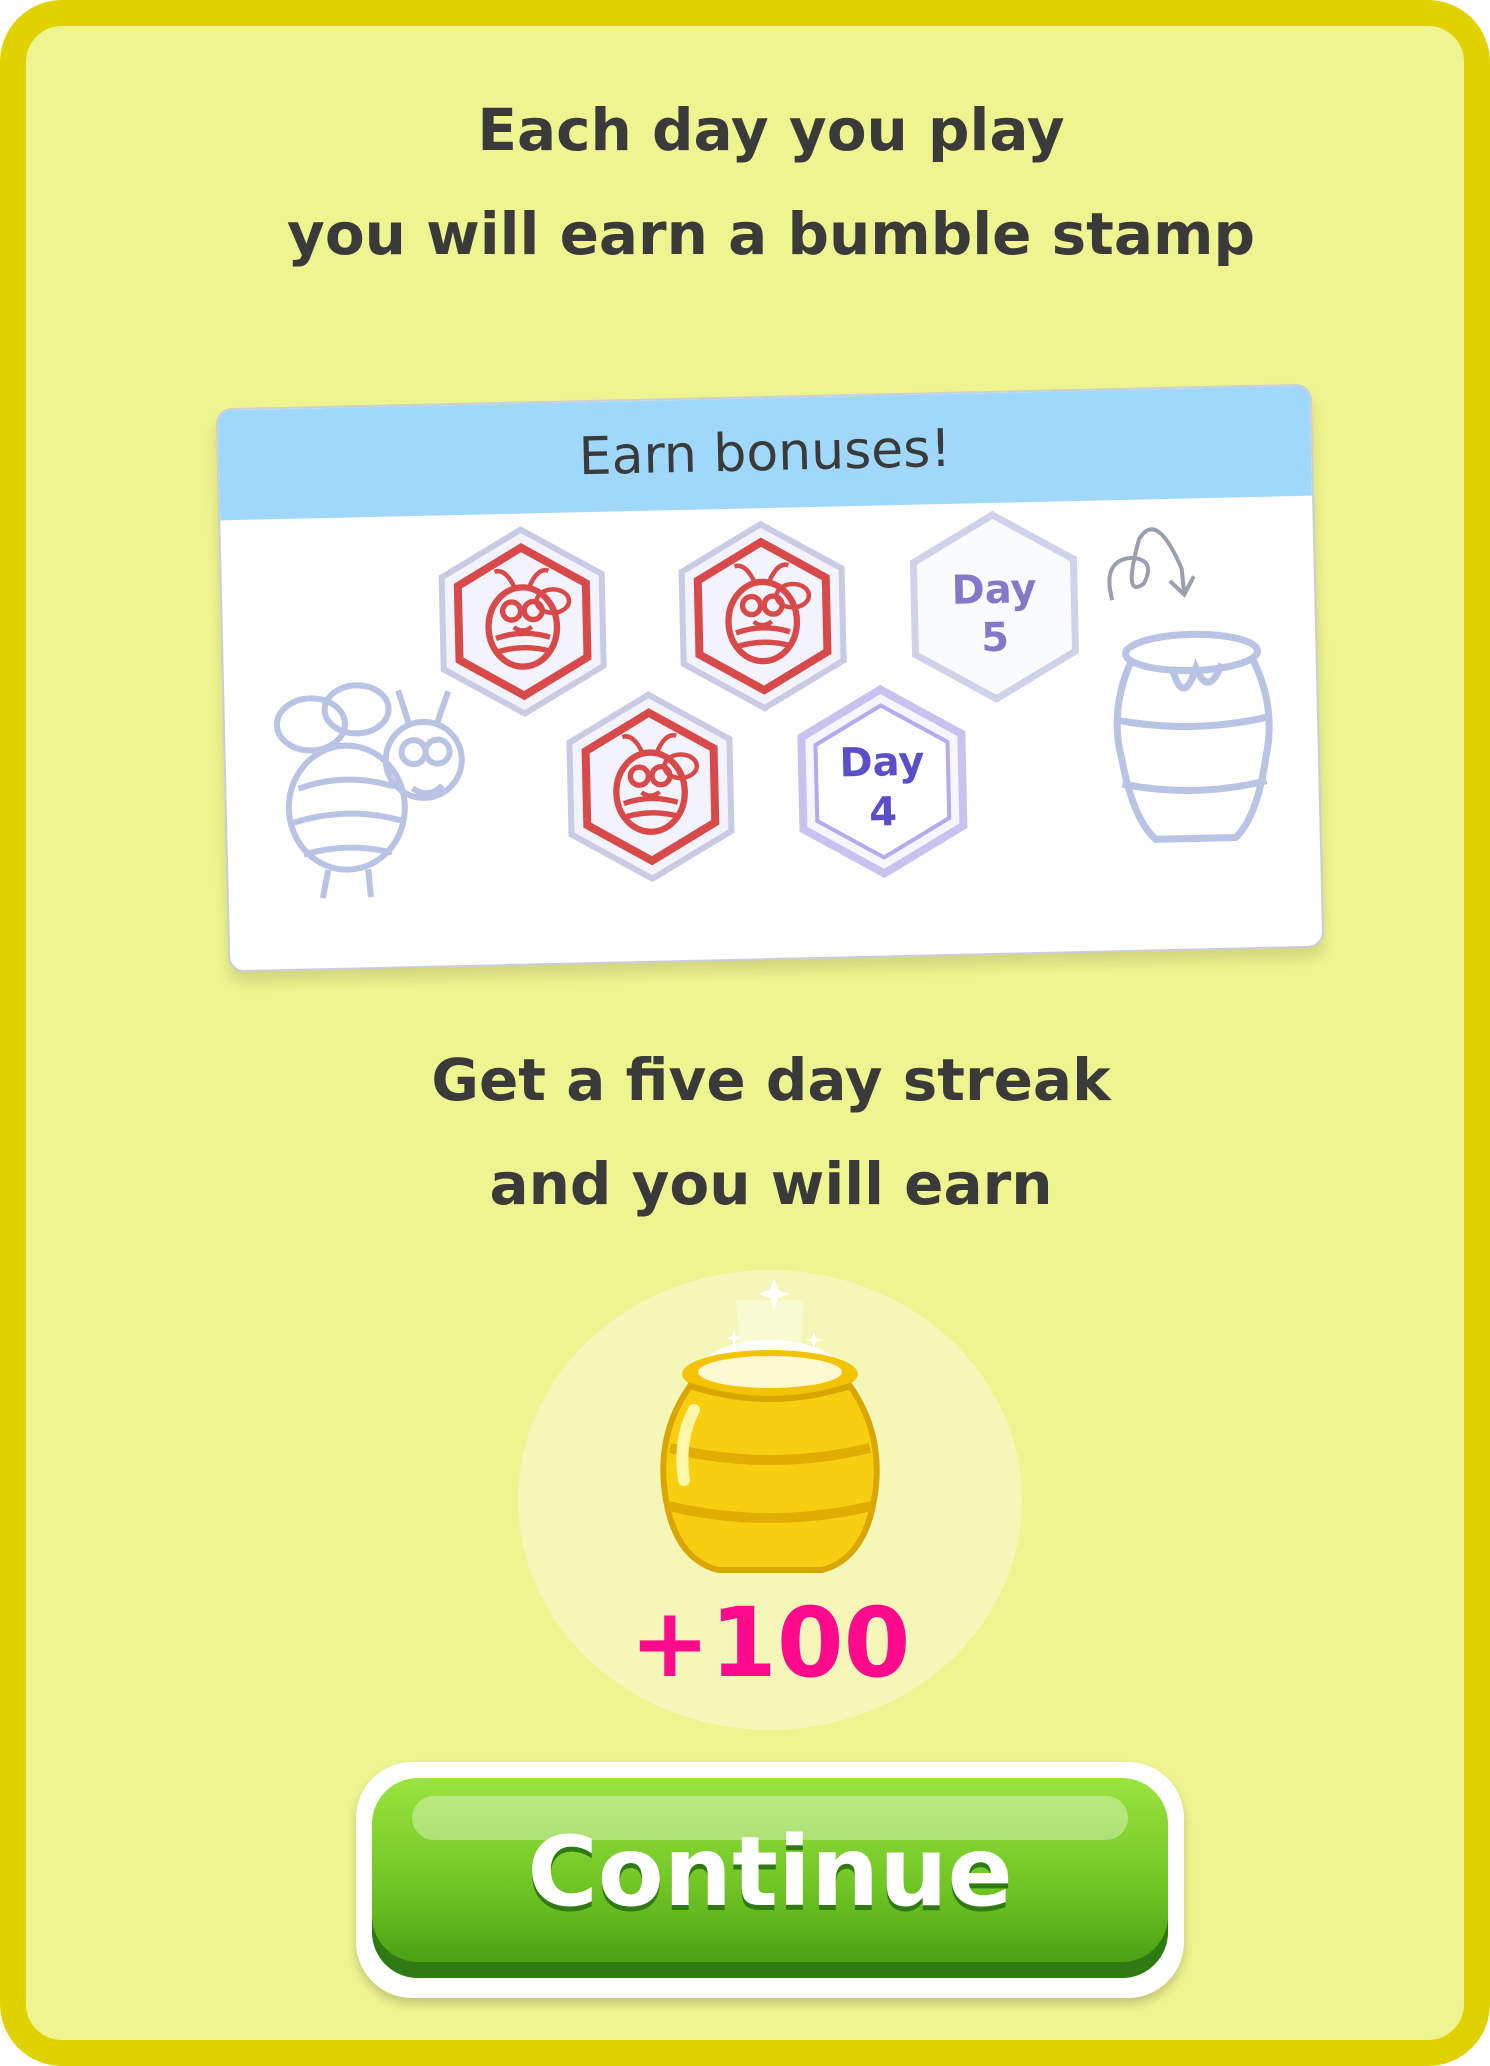  I want to click on reward-badge: +100, so click(770, 1500).